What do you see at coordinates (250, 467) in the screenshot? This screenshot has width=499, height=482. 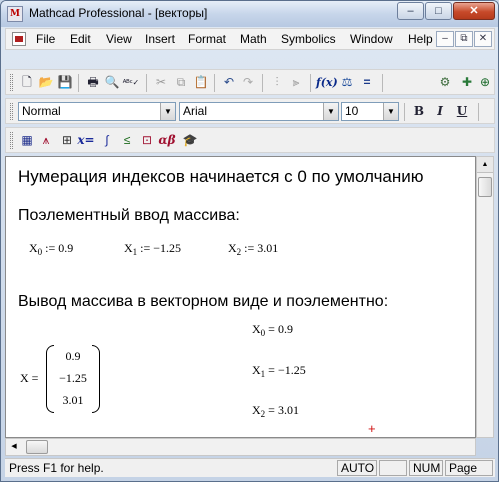 I see `status-bar: Press F1 for help. AUTO NUM Page` at bounding box center [250, 467].